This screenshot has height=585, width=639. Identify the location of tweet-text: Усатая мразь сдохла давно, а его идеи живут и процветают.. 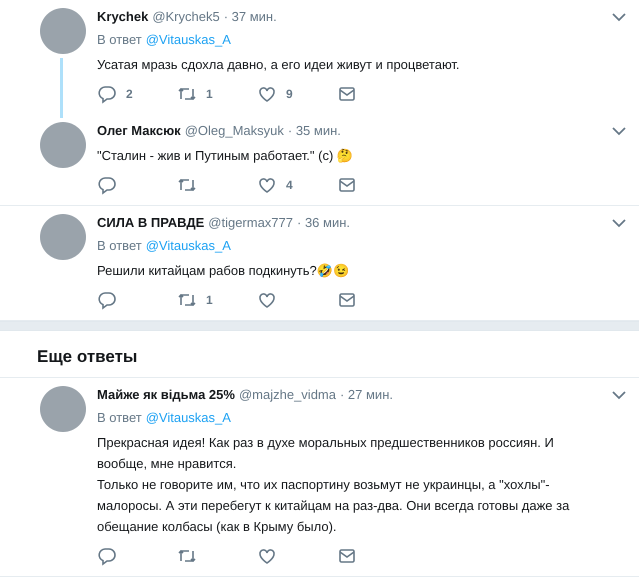
(279, 65).